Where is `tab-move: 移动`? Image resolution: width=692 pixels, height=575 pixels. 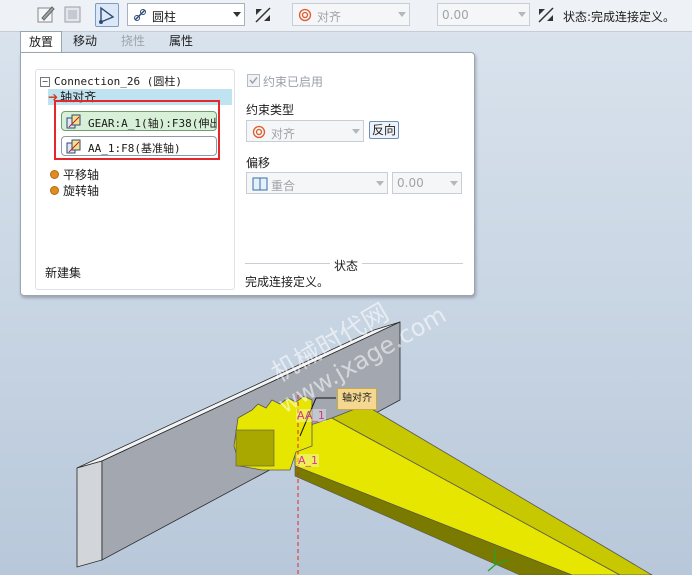
tab-move: 移动 is located at coordinates (85, 41).